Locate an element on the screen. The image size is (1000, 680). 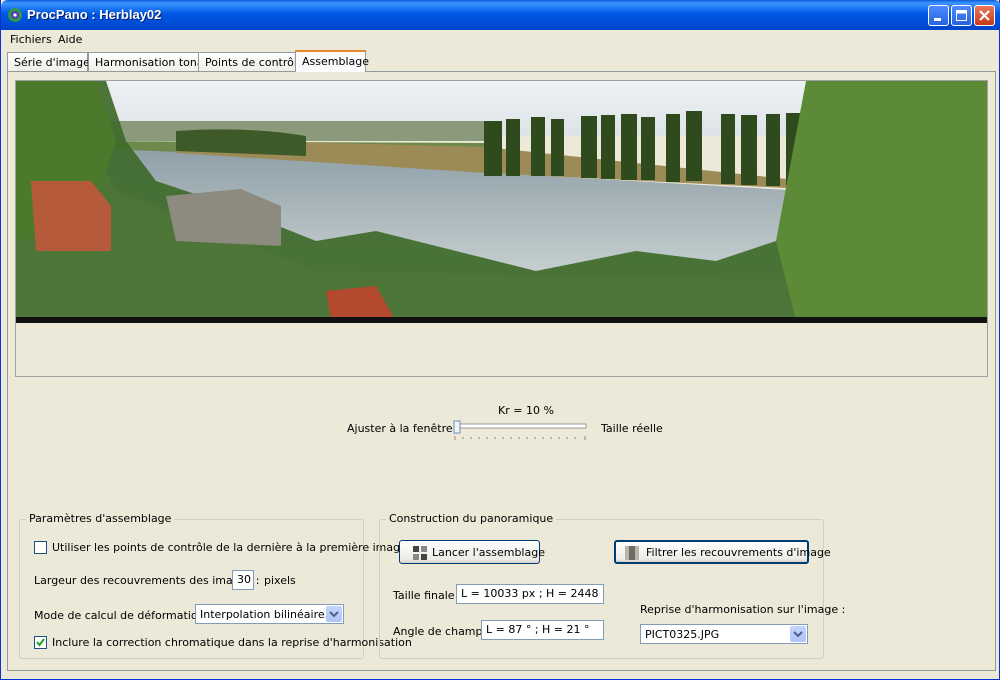
deform-label: Mode de calcul de déformation : is located at coordinates (123, 615).